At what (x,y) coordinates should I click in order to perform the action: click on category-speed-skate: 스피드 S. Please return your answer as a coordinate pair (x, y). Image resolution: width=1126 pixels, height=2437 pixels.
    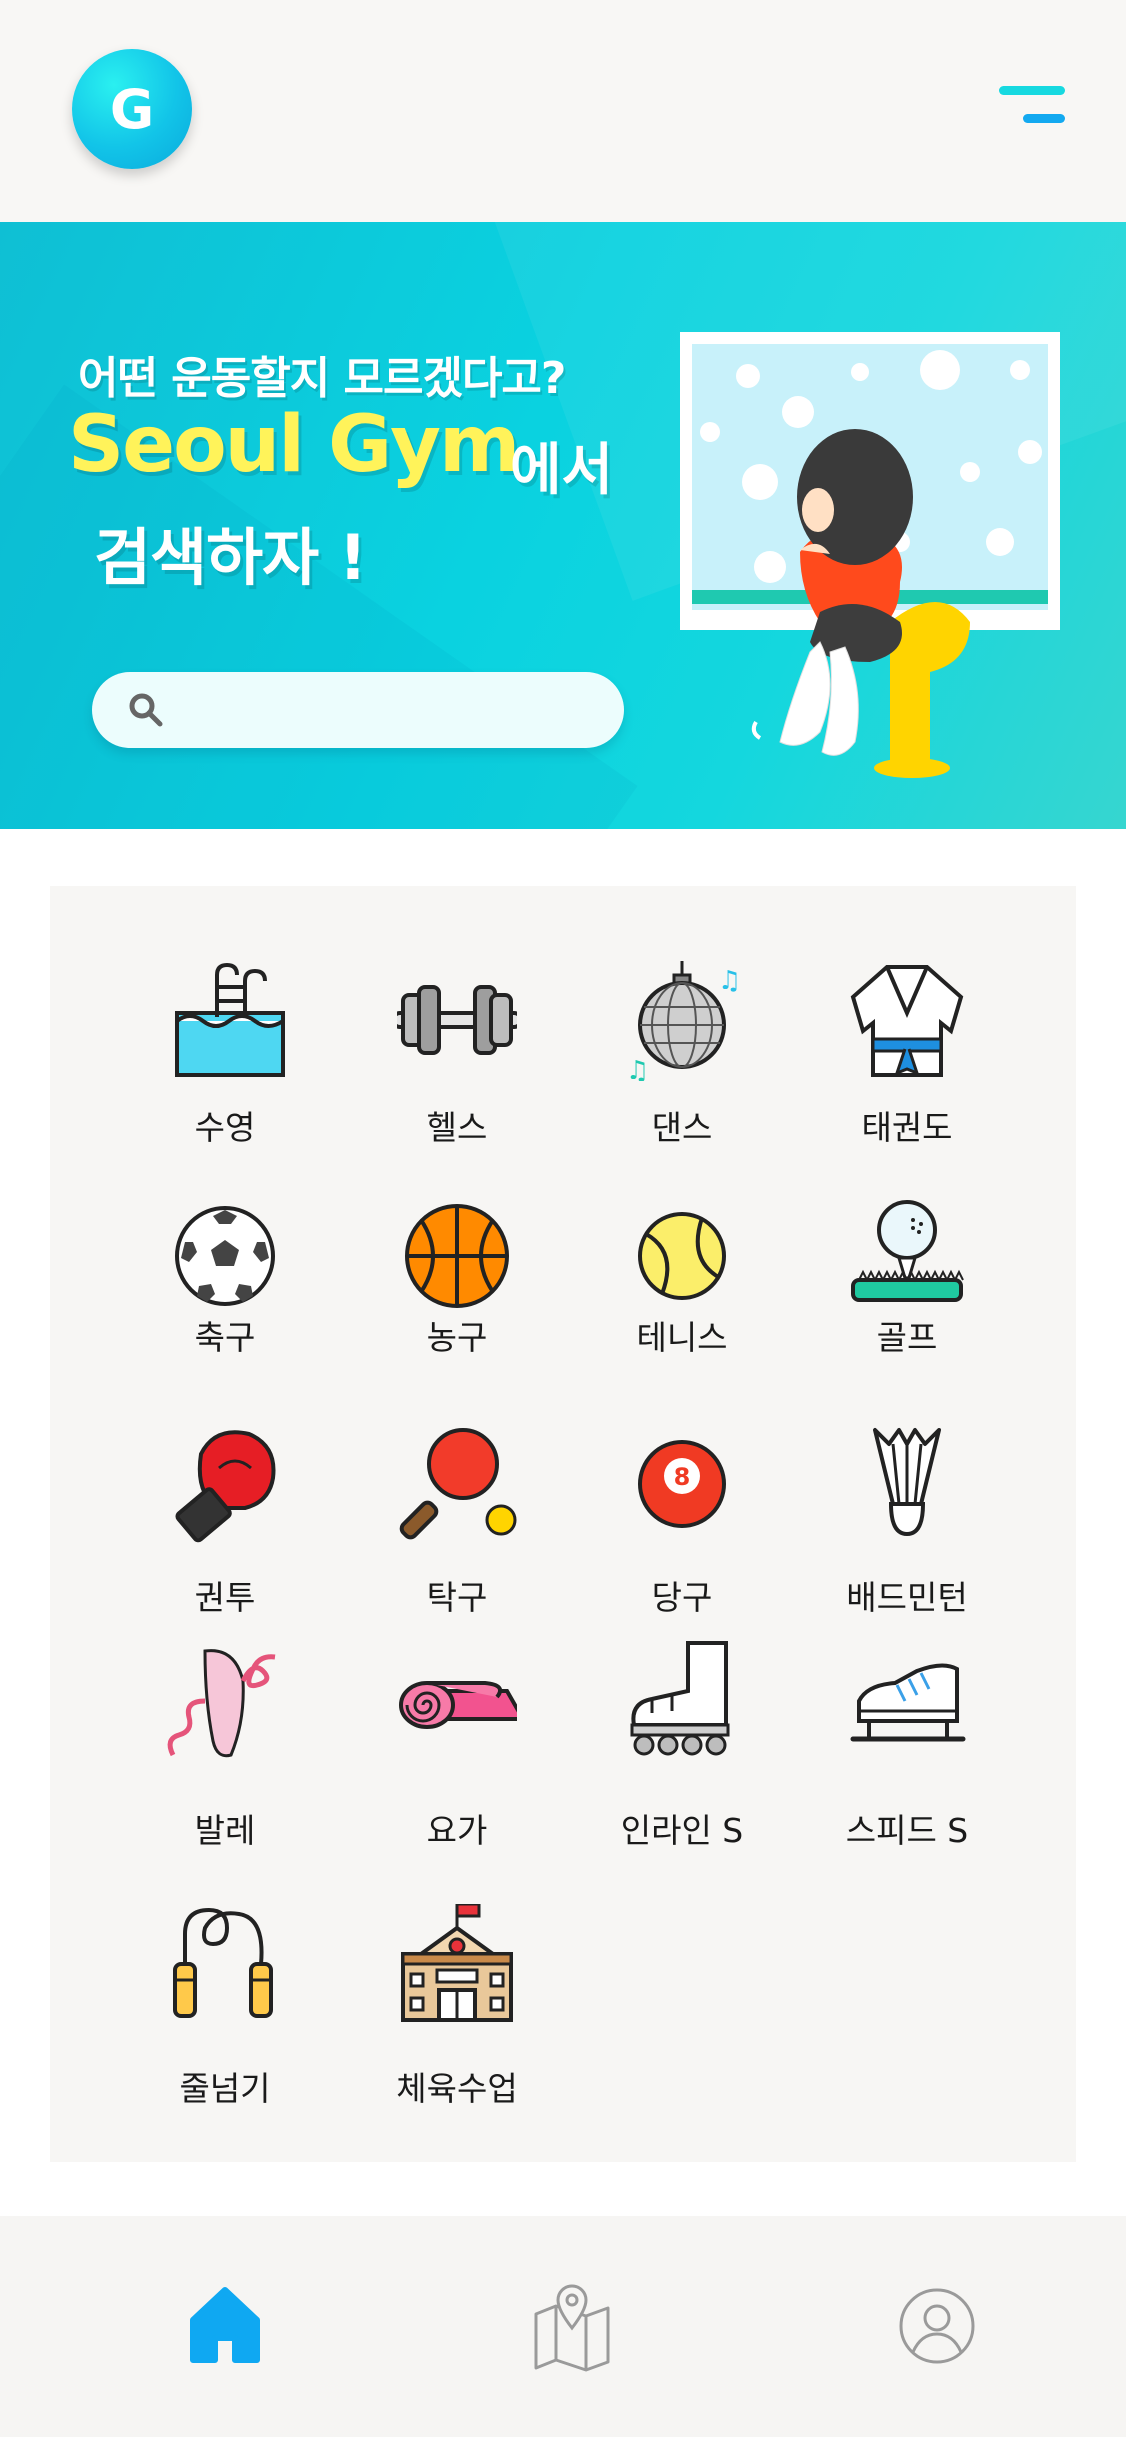
    Looking at the image, I should click on (907, 1745).